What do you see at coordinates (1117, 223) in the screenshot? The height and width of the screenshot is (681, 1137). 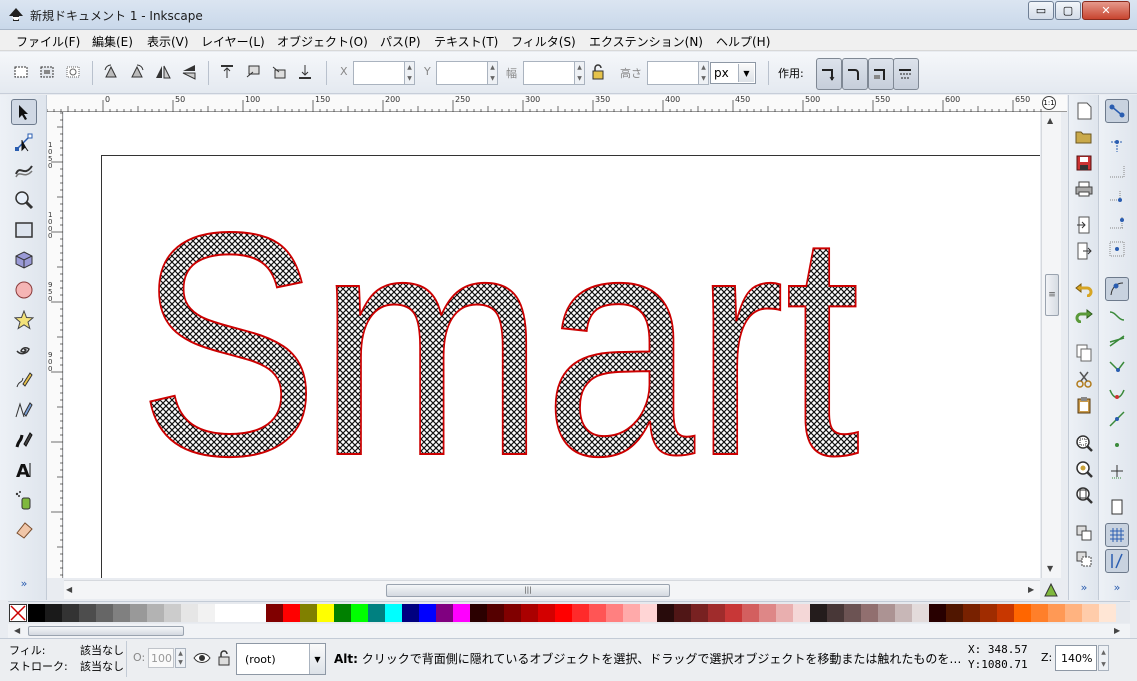 I see `snap-bbox-midpoint-button` at bounding box center [1117, 223].